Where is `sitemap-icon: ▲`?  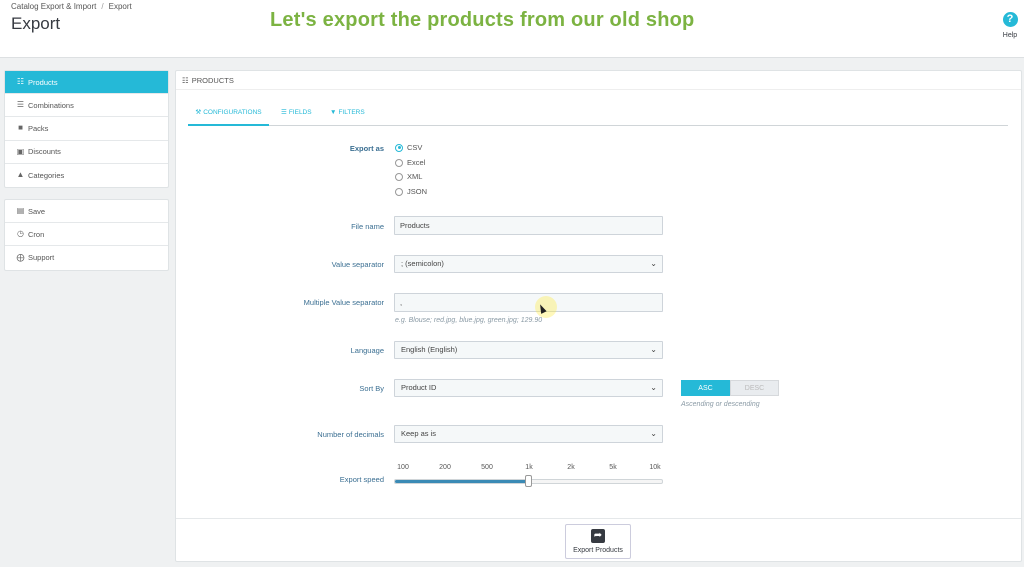
sitemap-icon: ▲ is located at coordinates (20, 175).